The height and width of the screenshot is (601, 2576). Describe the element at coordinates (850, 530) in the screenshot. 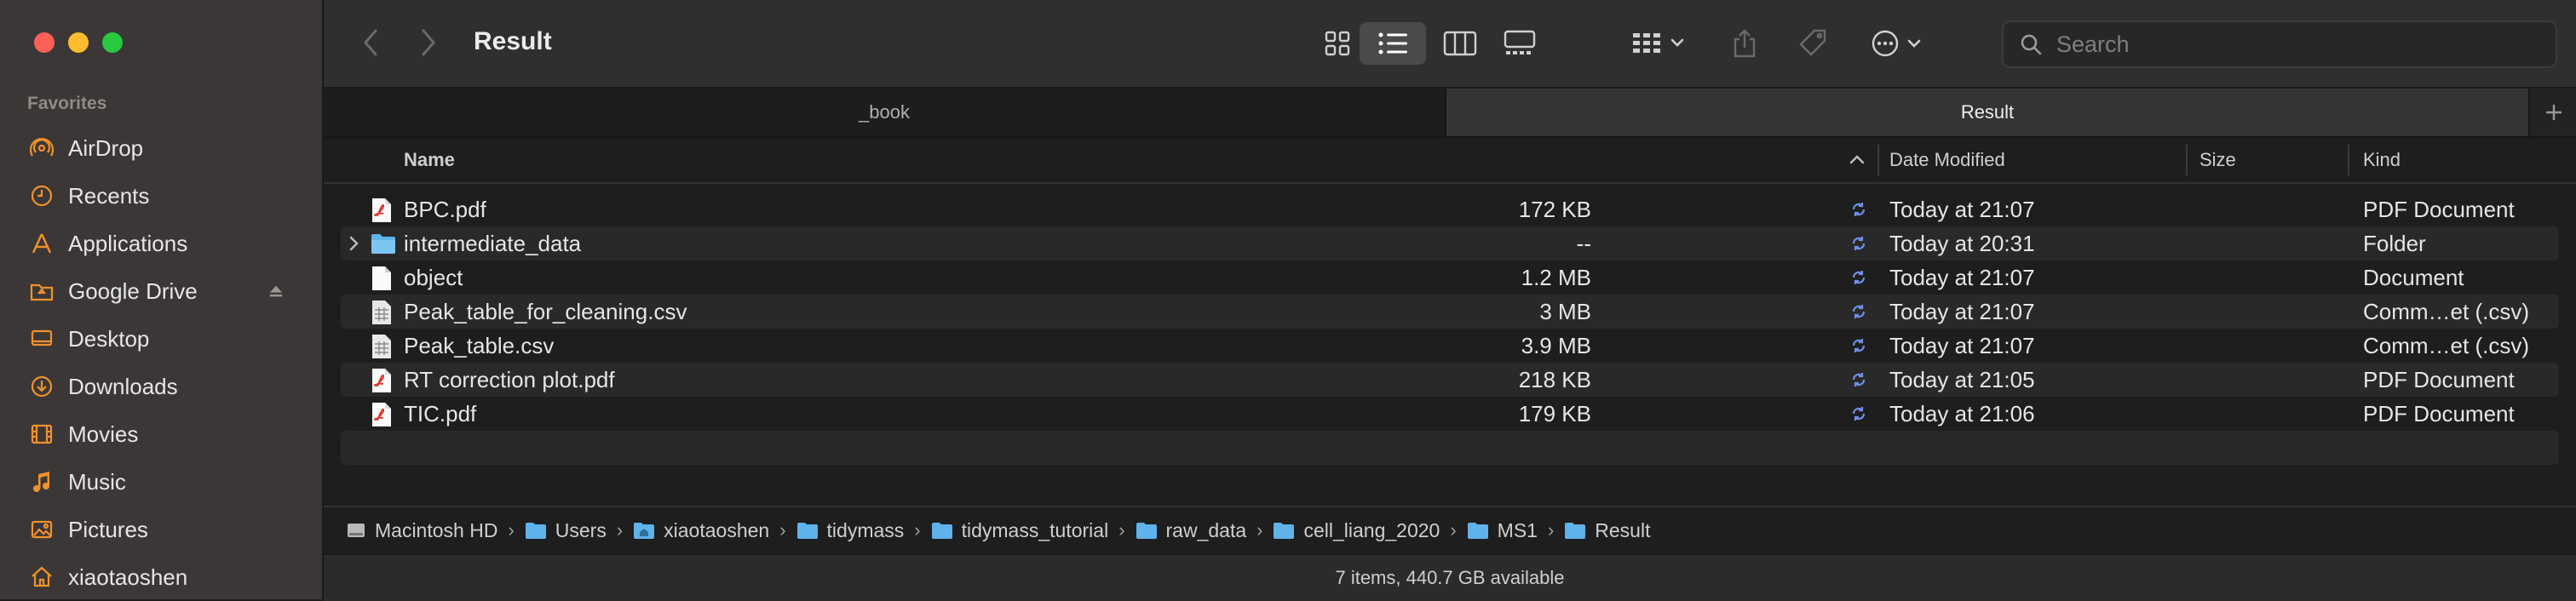

I see `path-segment-tidymass: tidymass` at that location.